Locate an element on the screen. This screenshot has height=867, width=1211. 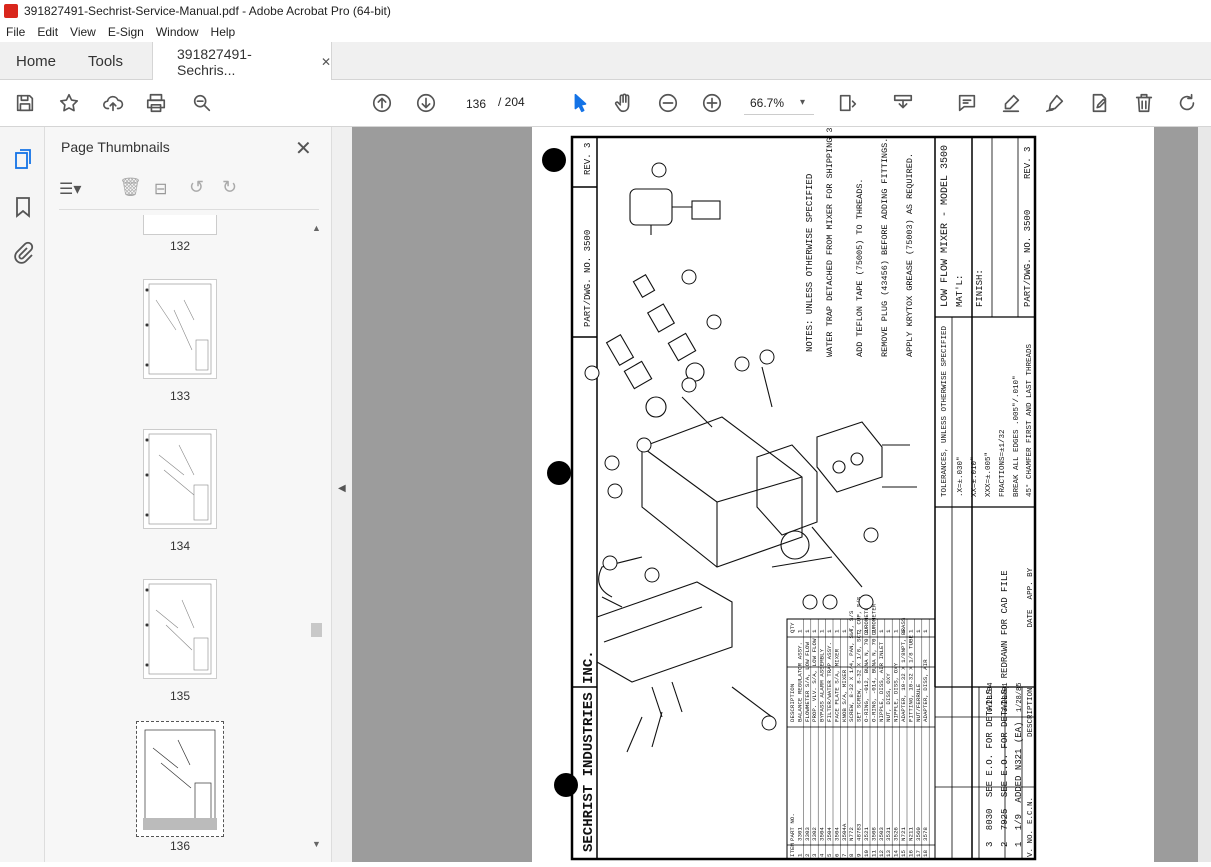
page-number-input: 136 is located at coordinates (476, 103).